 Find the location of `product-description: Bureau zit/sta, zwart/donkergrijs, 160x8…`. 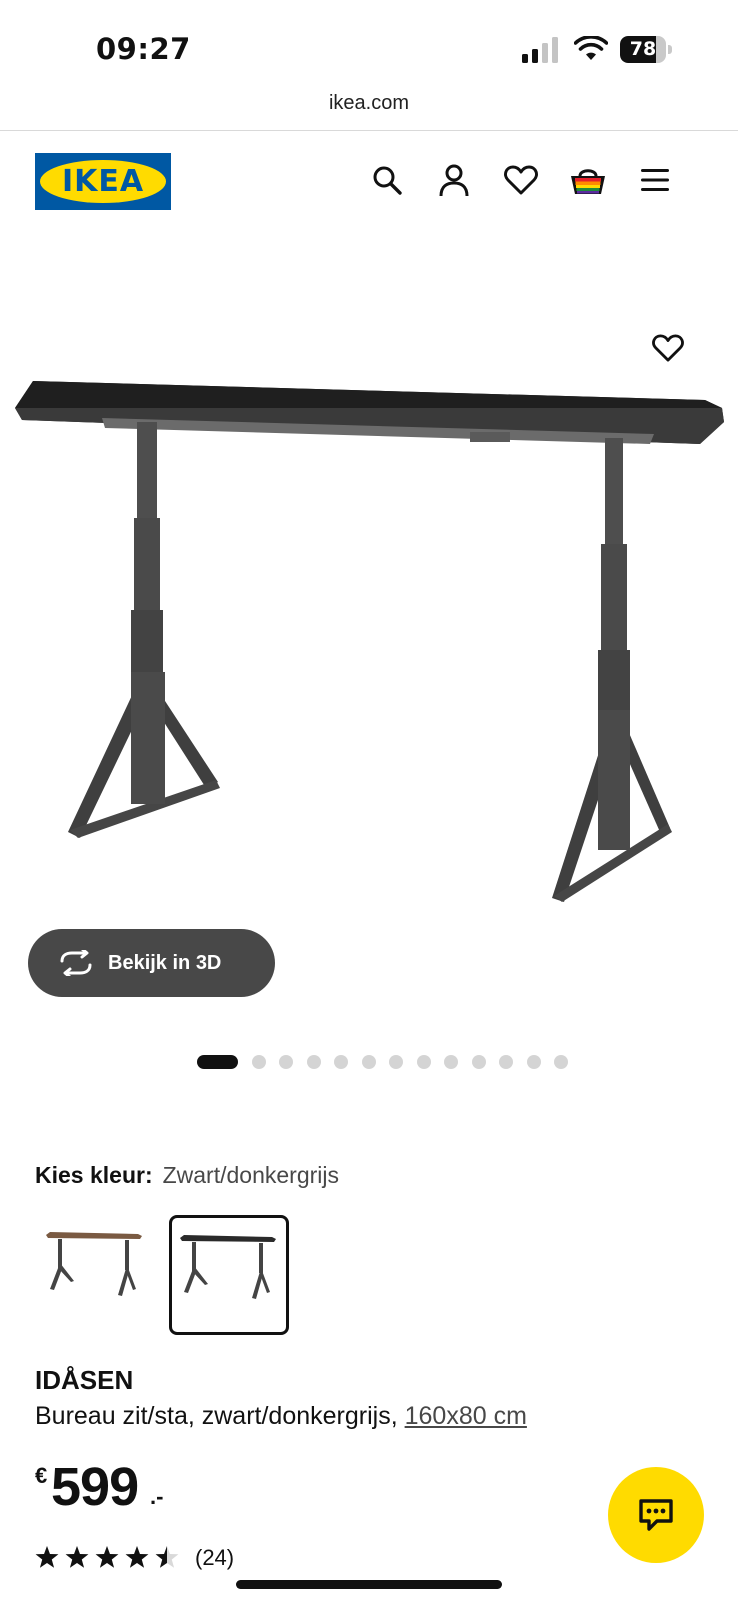

product-description: Bureau zit/sta, zwart/donkergrijs, 160x8… is located at coordinates (281, 1416).